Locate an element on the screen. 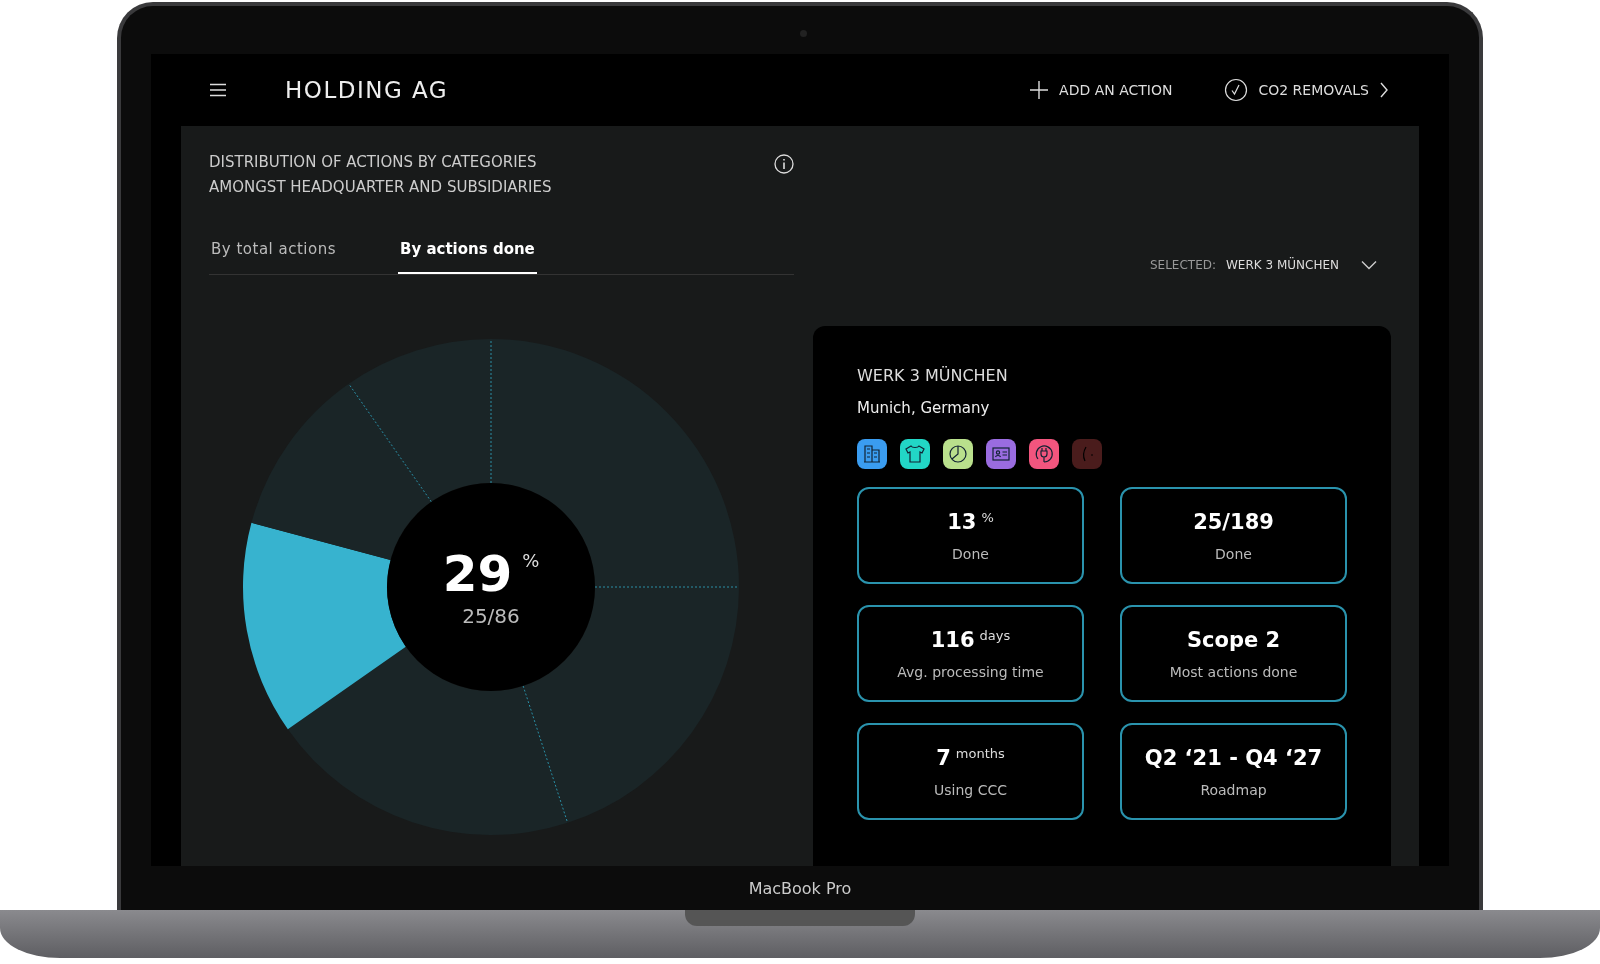 The image size is (1600, 964). stat-value: 7 is located at coordinates (943, 757).